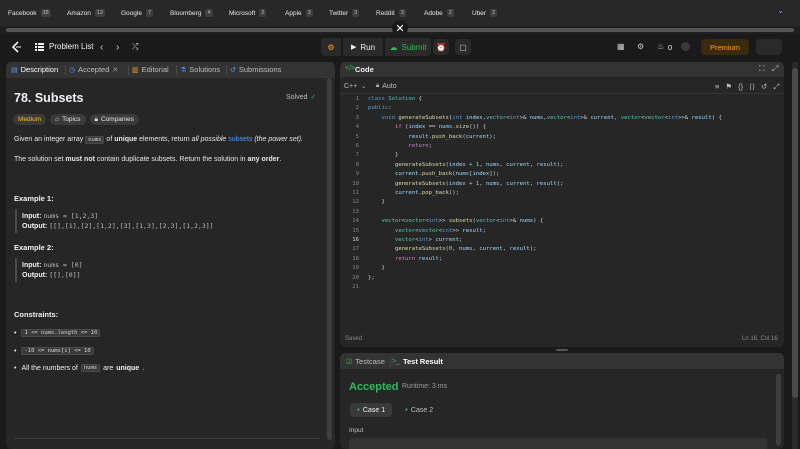 The image size is (800, 449). What do you see at coordinates (371, 277) in the screenshot?
I see `code-text: };` at bounding box center [371, 277].